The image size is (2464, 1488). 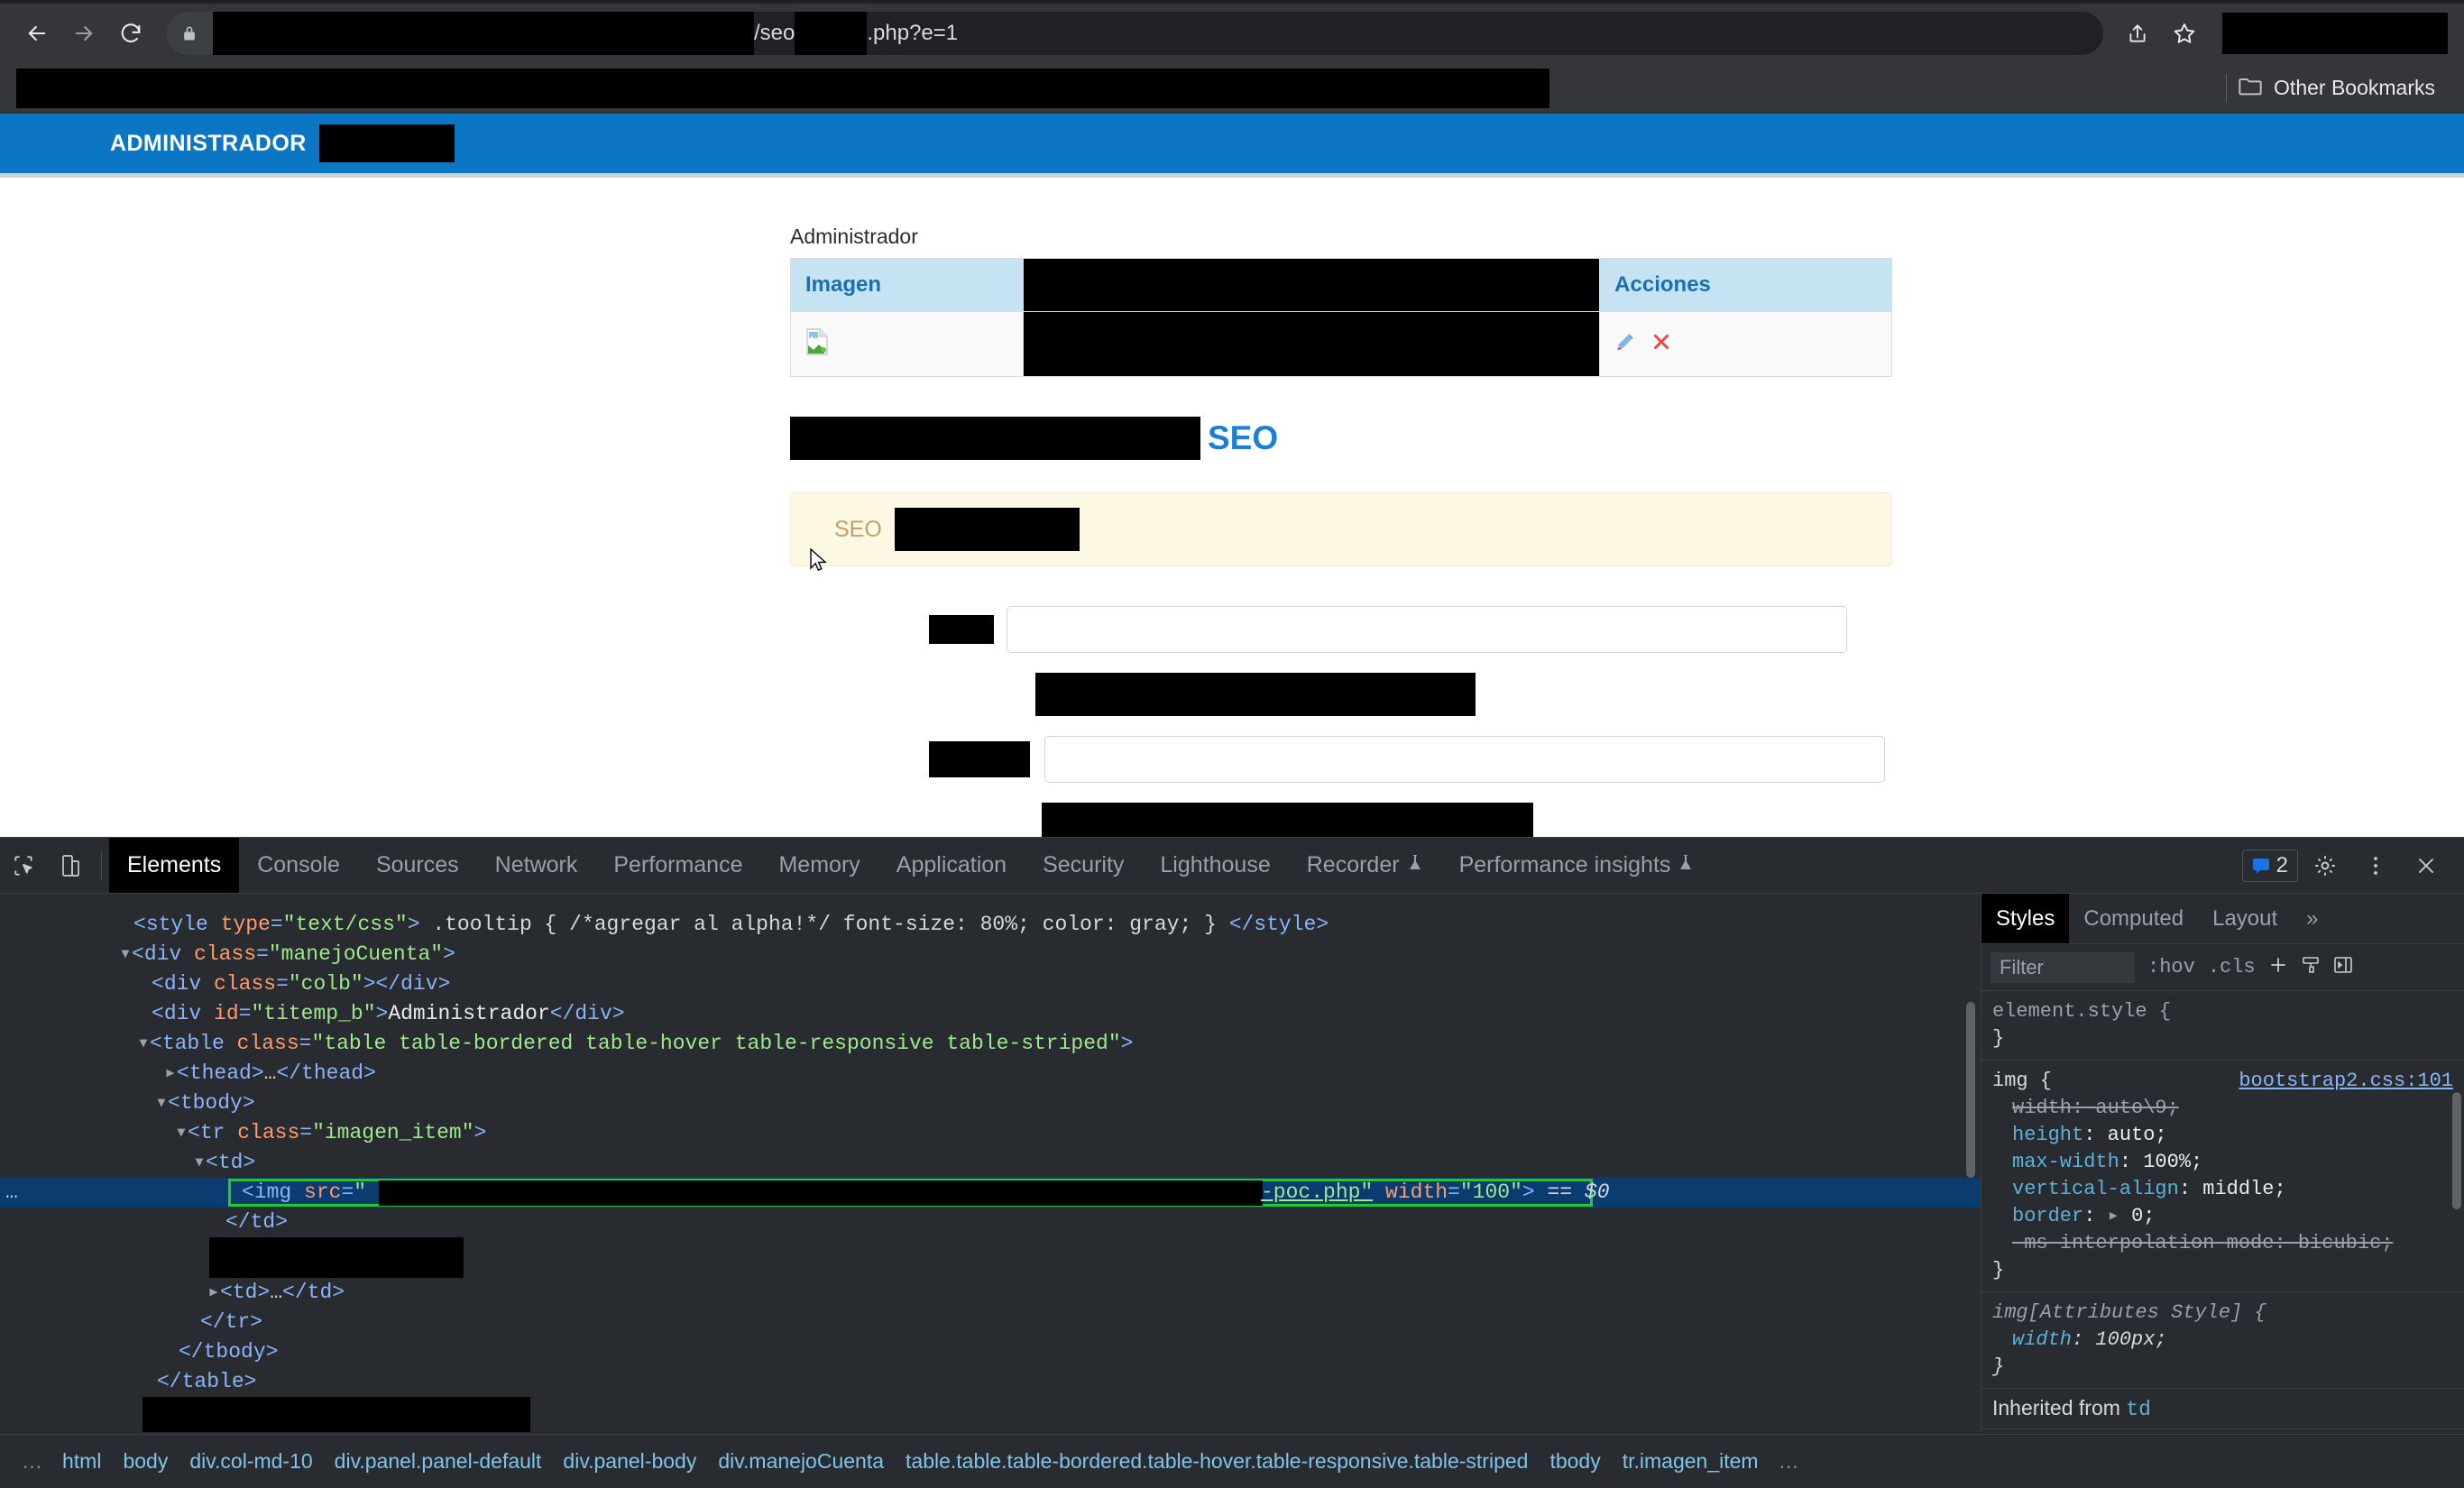 What do you see at coordinates (82, 1462) in the screenshot?
I see `breadcrumb-item-html: html` at bounding box center [82, 1462].